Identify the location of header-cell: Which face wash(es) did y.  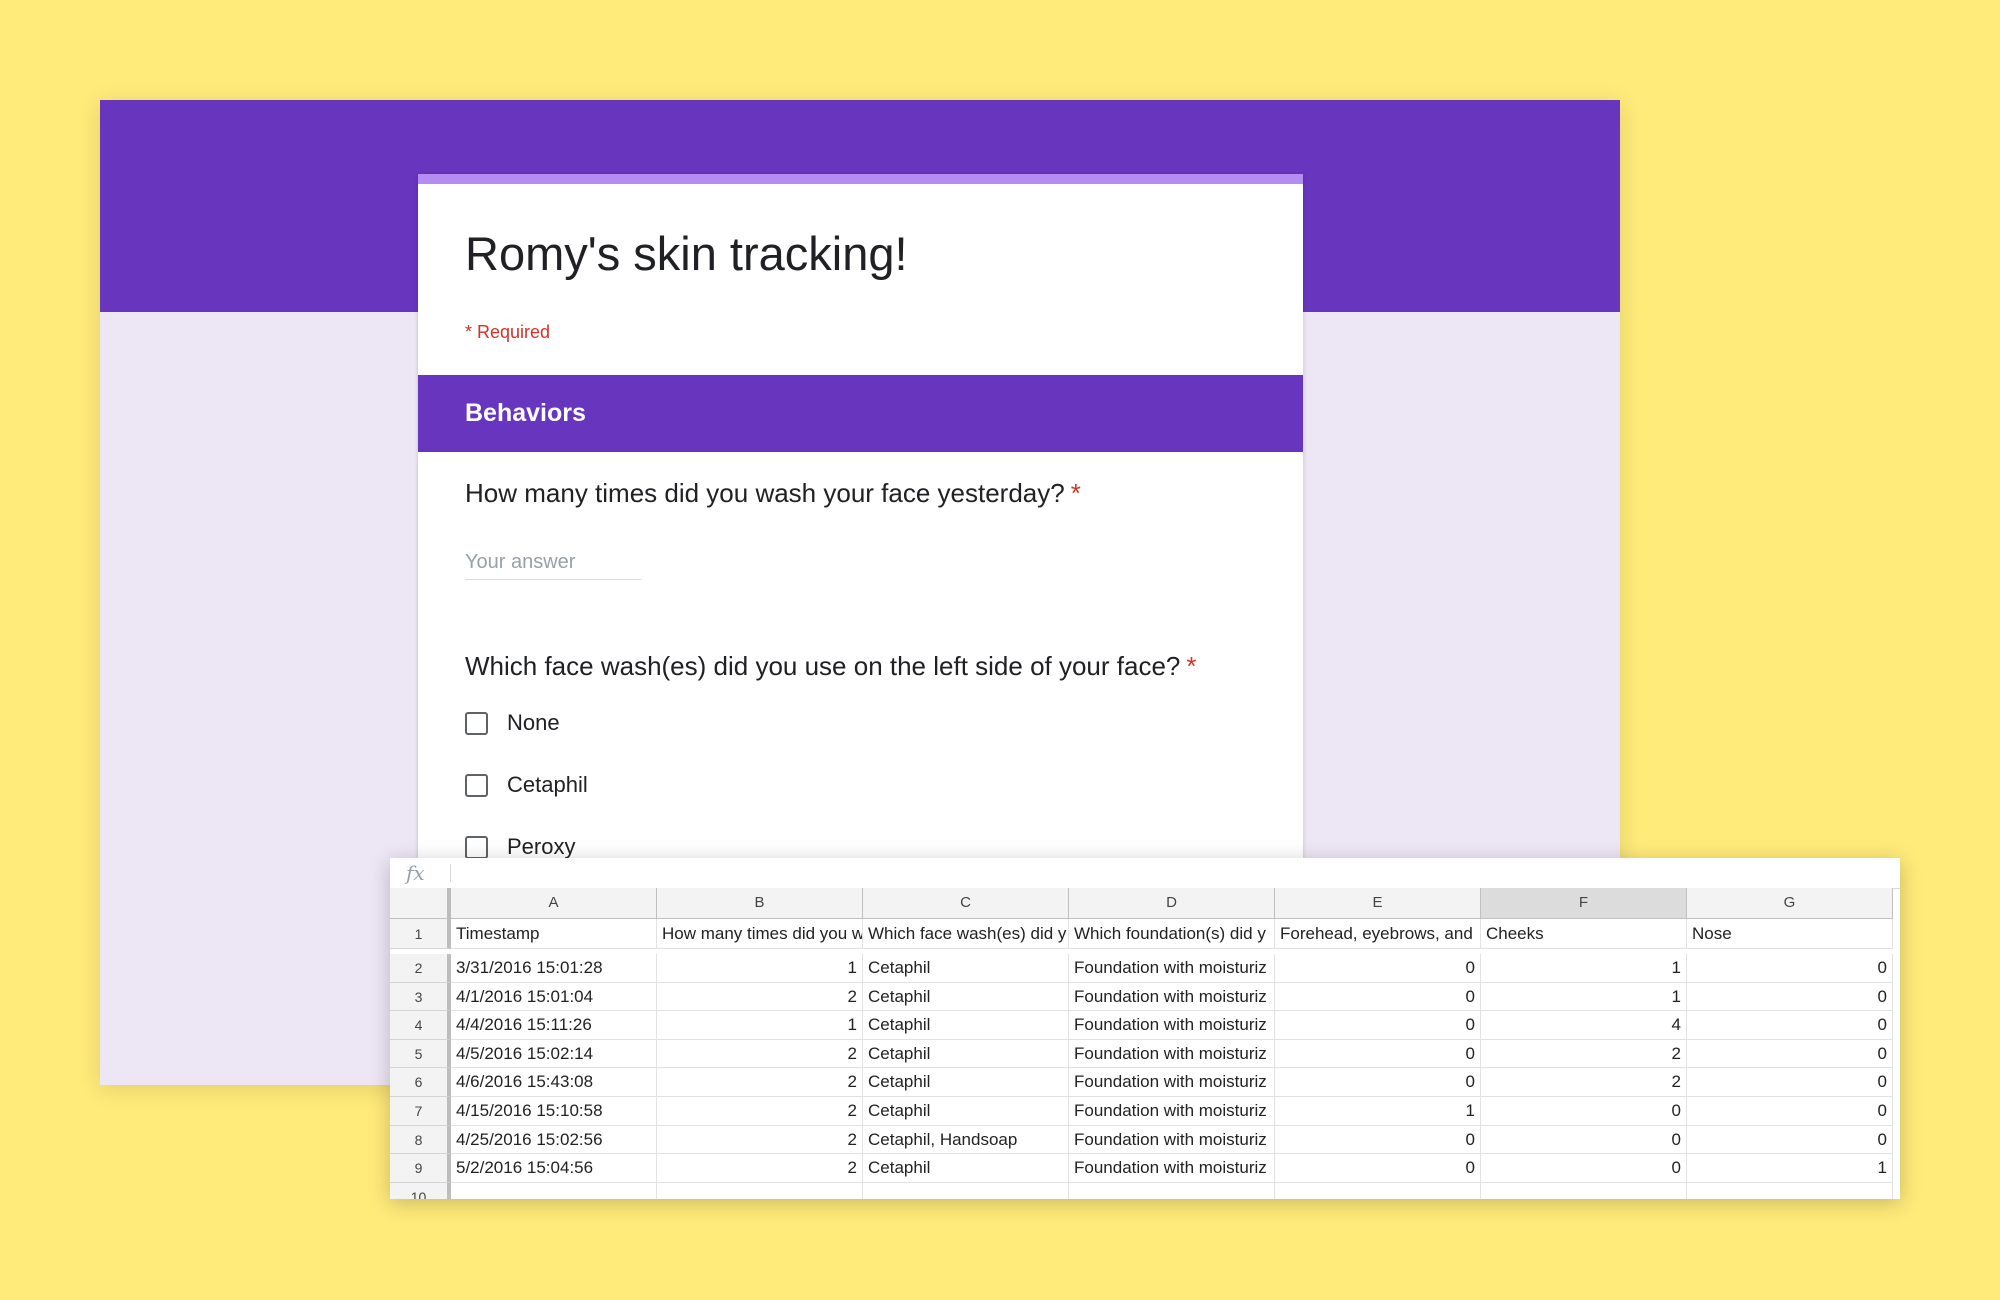
(966, 934).